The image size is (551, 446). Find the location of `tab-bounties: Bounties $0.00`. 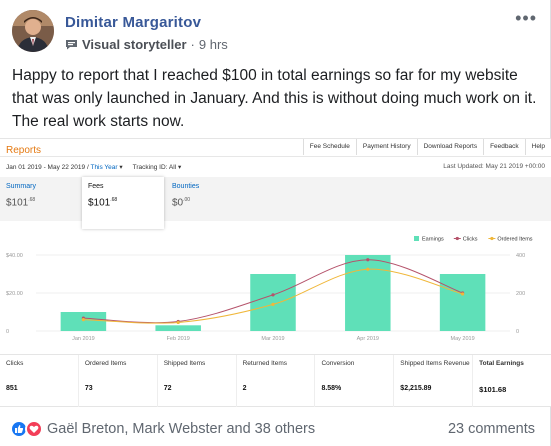

tab-bounties: Bounties $0.00 is located at coordinates (206, 199).